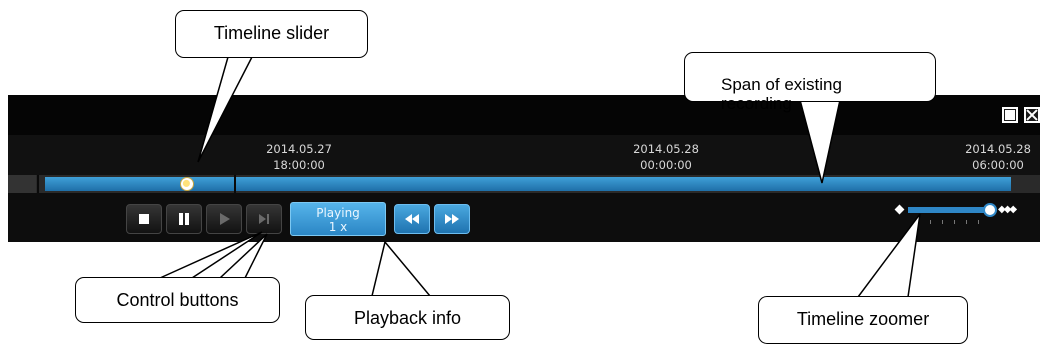  I want to click on callout-timeline-zoomer: Timeline zoomer, so click(863, 320).